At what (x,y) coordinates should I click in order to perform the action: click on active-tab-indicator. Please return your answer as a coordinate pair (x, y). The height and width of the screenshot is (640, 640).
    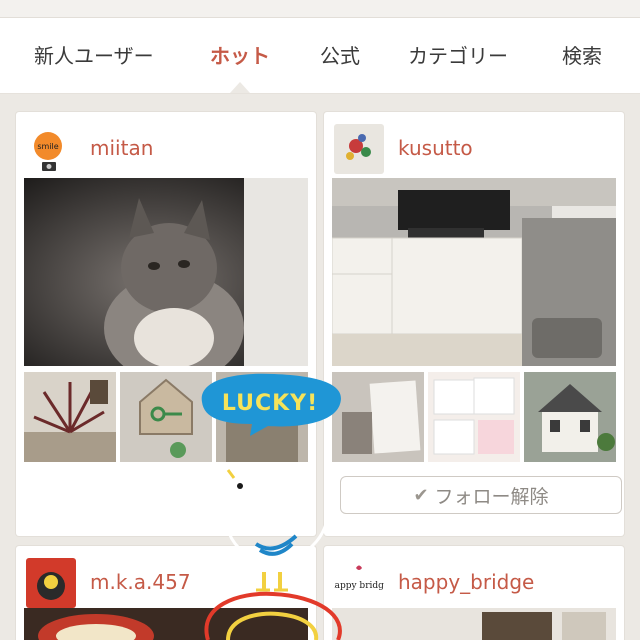
    Looking at the image, I should click on (240, 87).